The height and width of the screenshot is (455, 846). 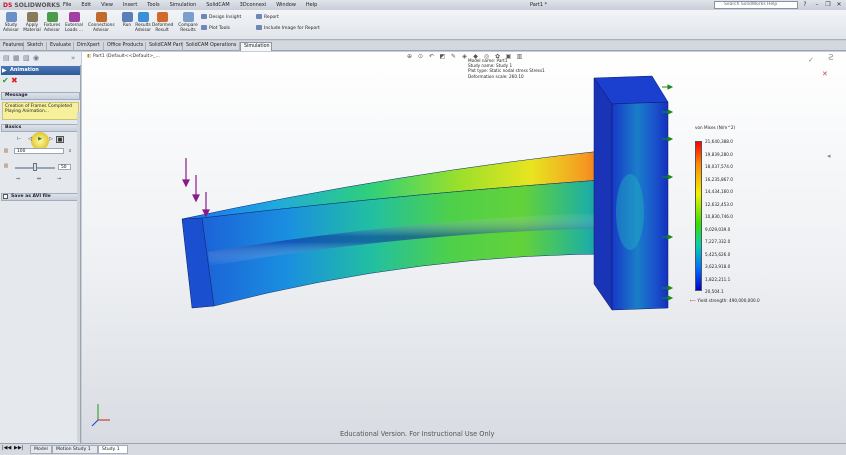 What do you see at coordinates (719, 166) in the screenshot?
I see `legend-value: 18,037,574.0` at bounding box center [719, 166].